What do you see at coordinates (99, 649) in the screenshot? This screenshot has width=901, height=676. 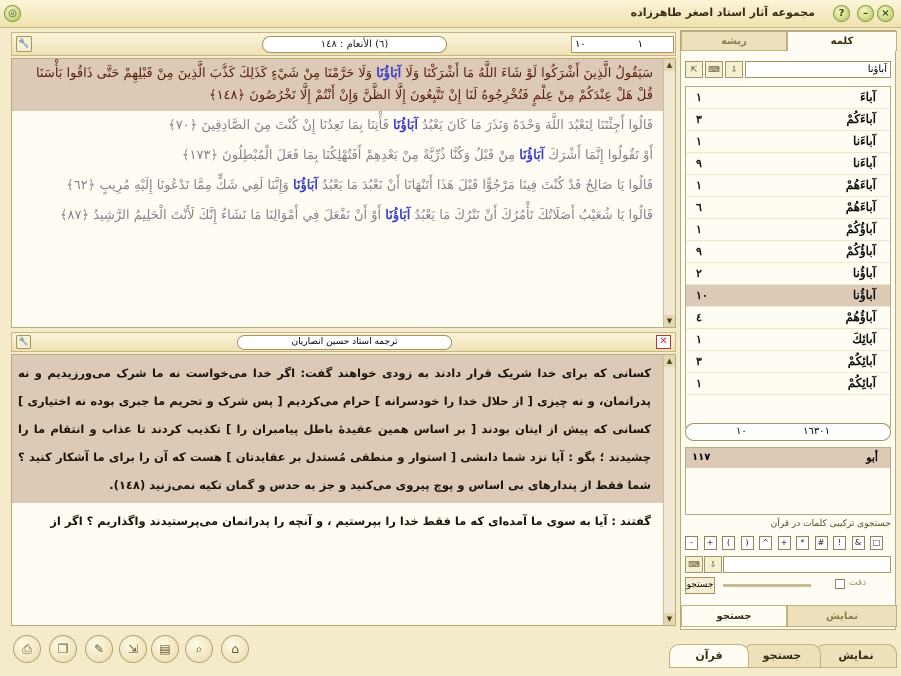 I see `note-icon: ✎` at bounding box center [99, 649].